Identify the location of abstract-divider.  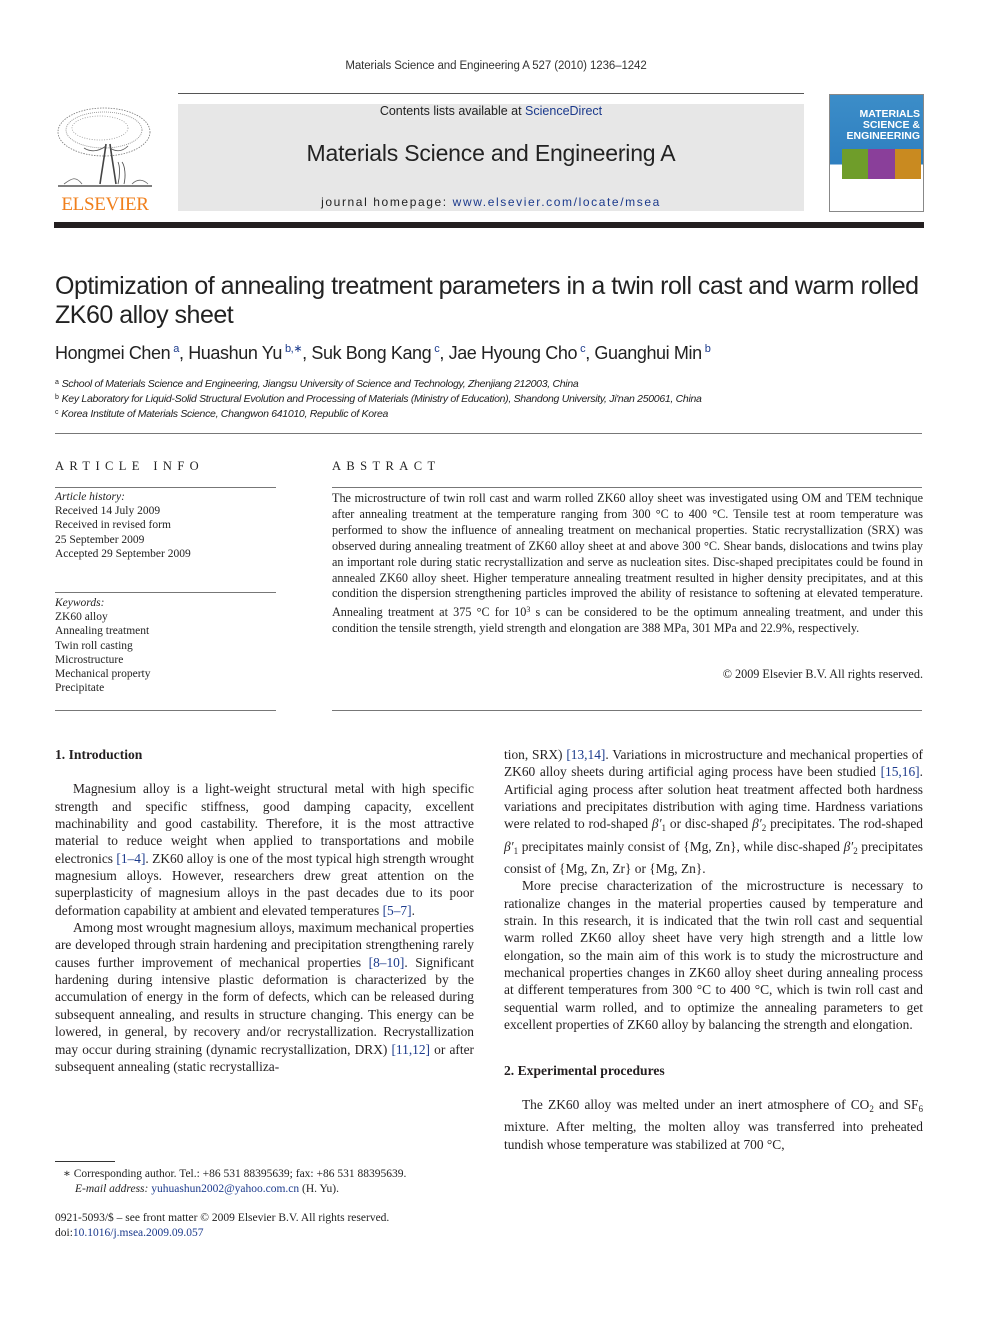
(627, 487).